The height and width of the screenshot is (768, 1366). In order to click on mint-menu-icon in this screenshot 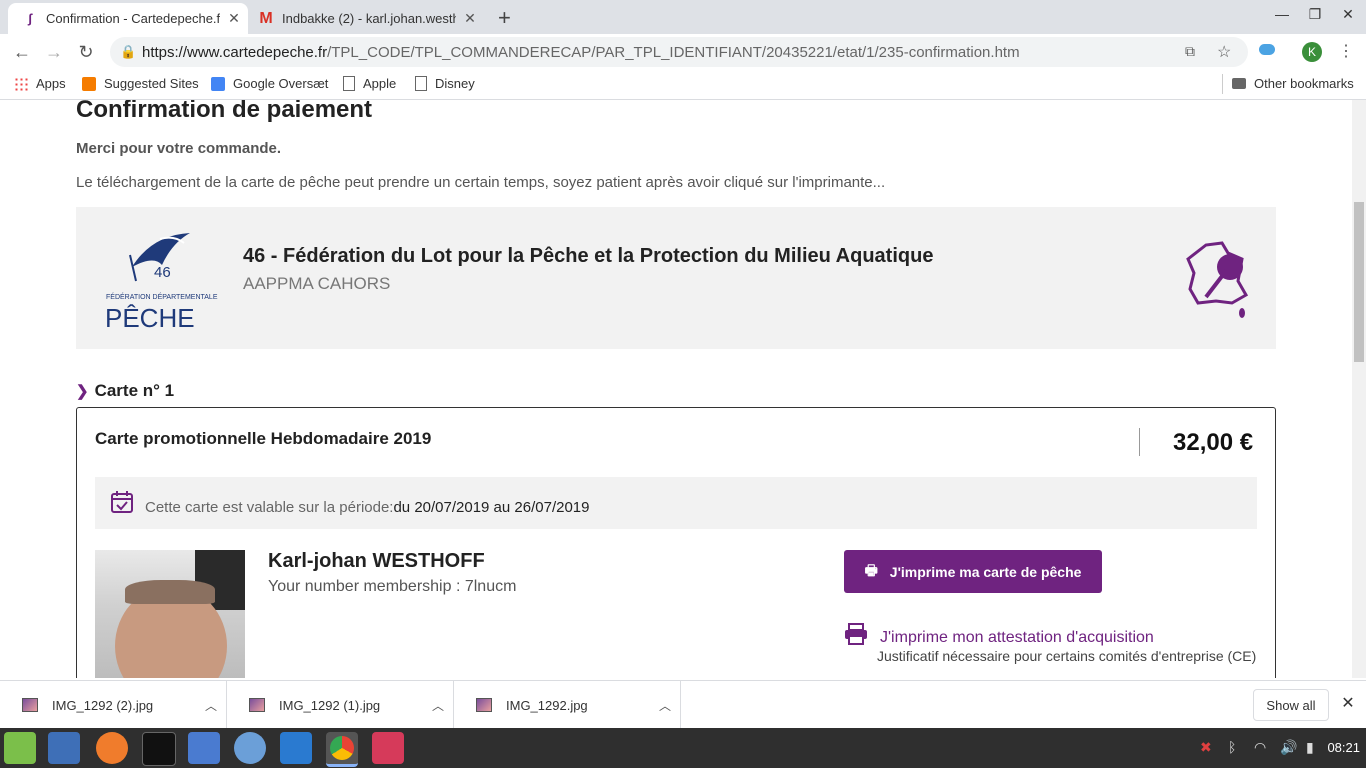, I will do `click(20, 748)`.